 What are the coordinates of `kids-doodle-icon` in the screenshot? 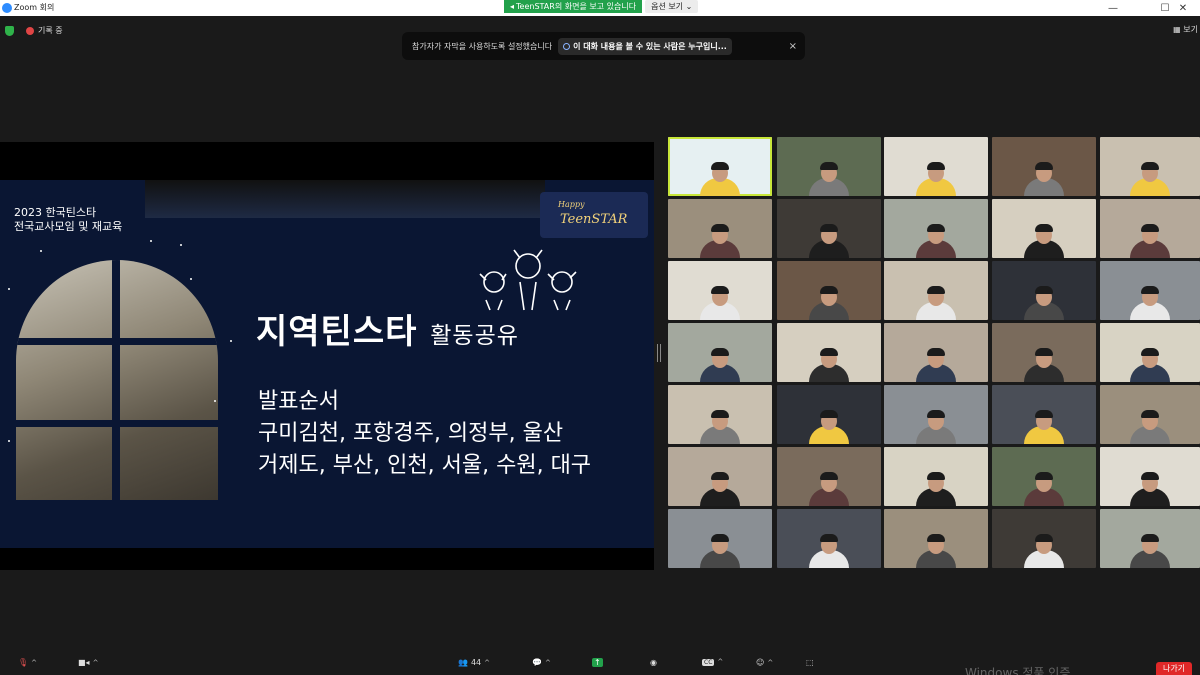 It's located at (528, 280).